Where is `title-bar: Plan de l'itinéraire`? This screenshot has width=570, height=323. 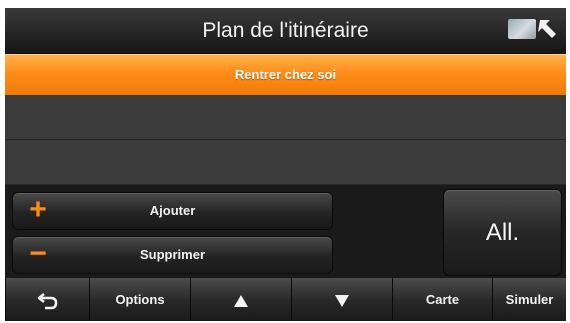 title-bar: Plan de l'itinéraire is located at coordinates (285, 31).